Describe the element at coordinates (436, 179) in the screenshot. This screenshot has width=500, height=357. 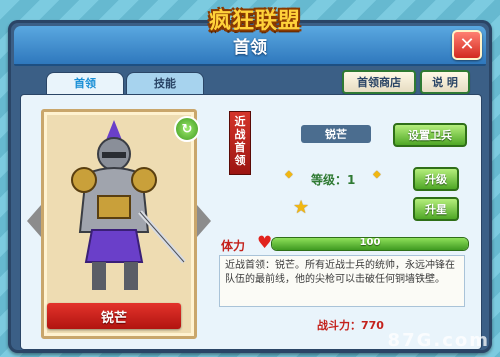
I see `upgrade-button: 升级` at that location.